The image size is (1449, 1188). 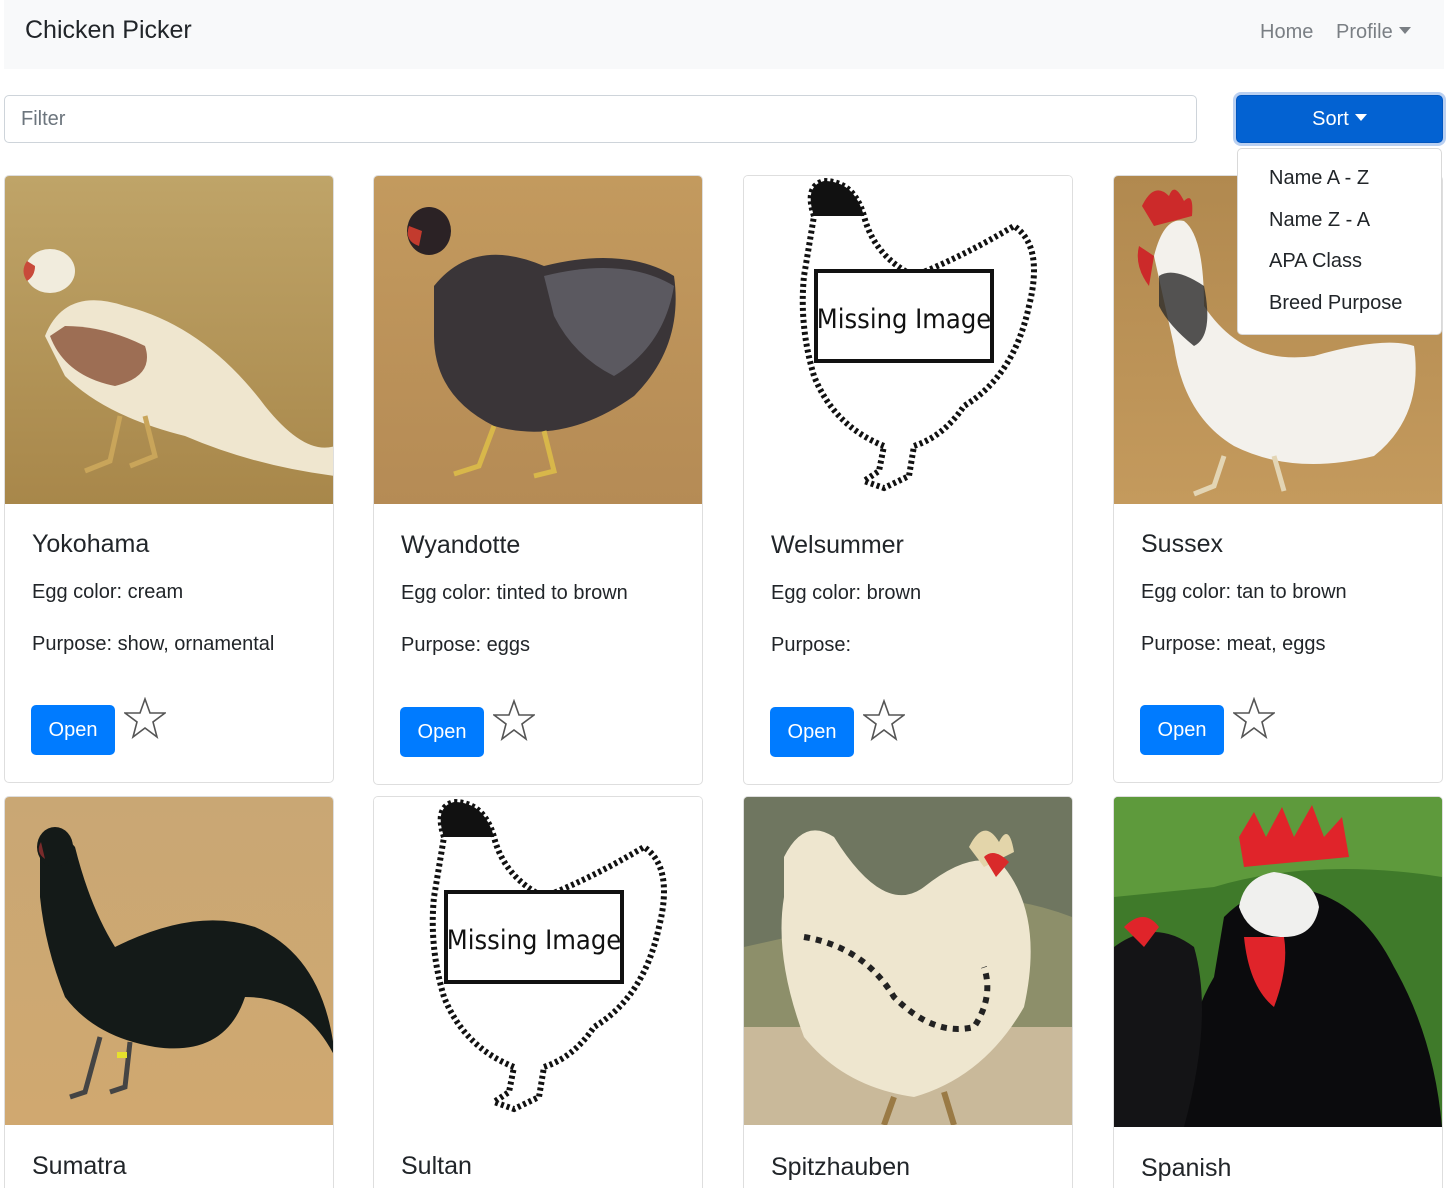 I want to click on sort-label: Sort, so click(x=1330, y=119).